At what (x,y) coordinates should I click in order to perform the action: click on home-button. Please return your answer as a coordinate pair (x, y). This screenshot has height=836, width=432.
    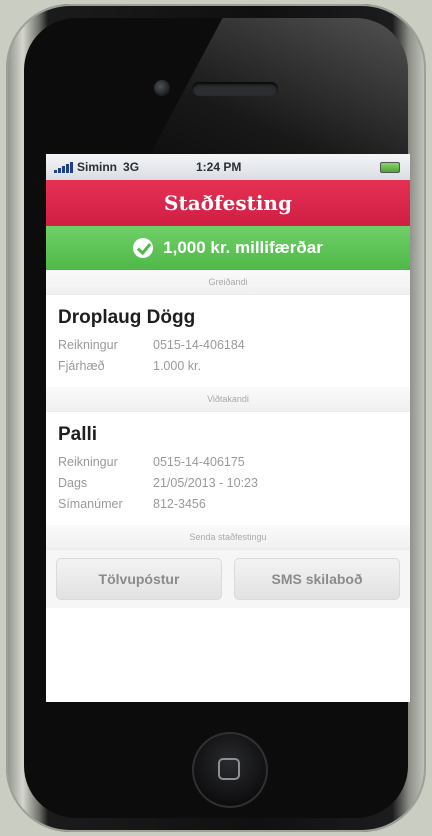
    Looking at the image, I should click on (230, 770).